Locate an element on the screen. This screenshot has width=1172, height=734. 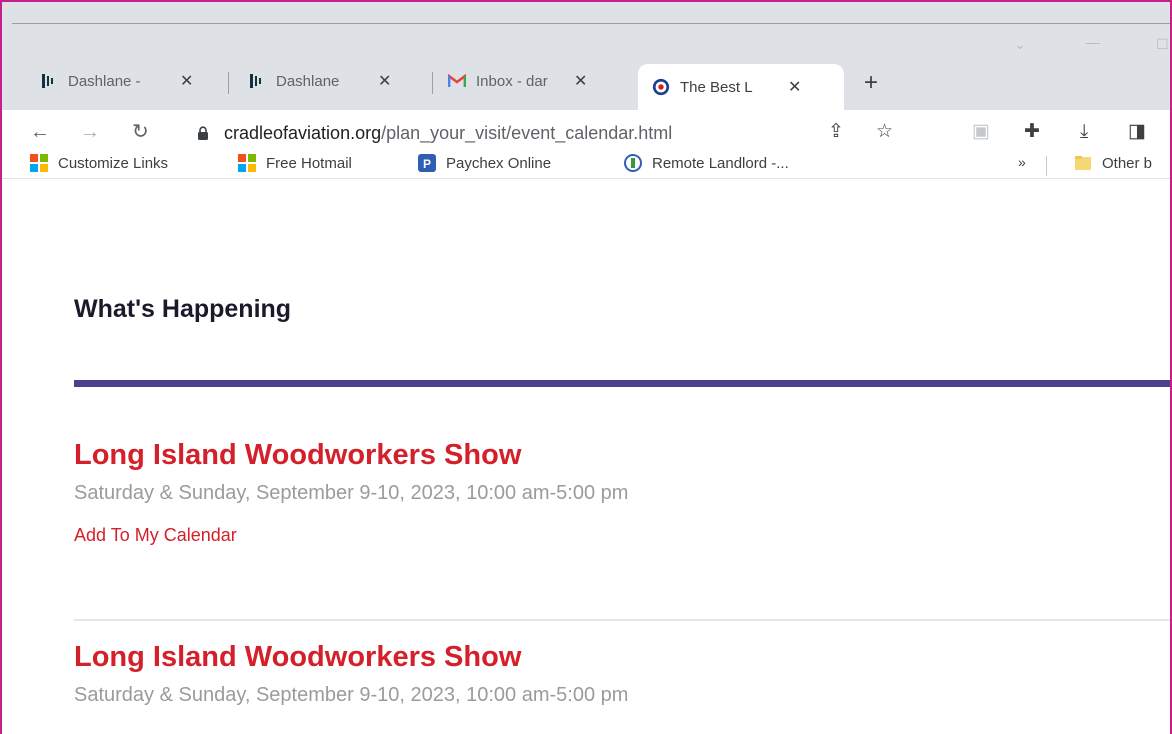
site-icon is located at coordinates (661, 87).